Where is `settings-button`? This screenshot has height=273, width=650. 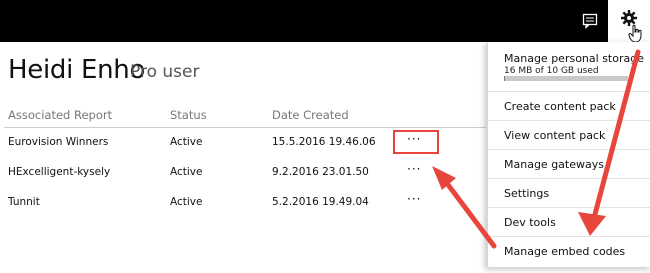
settings-button is located at coordinates (629, 21).